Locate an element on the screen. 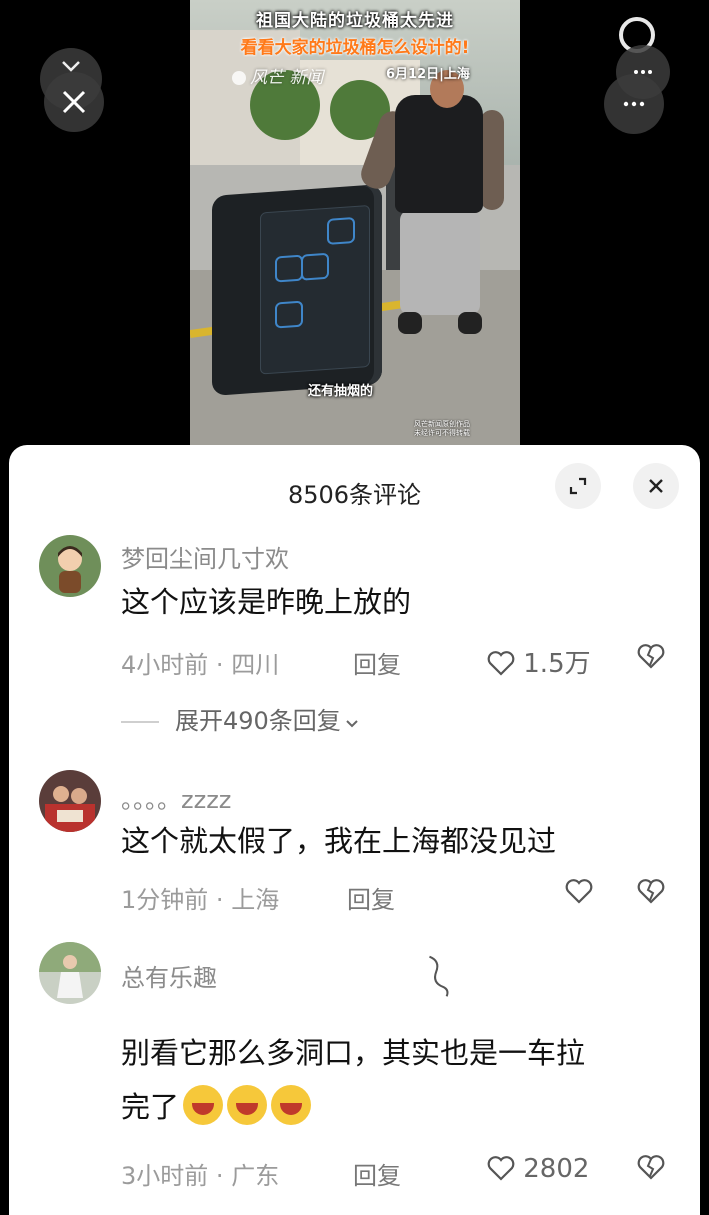  comment-time: 1分钟前 is located at coordinates (165, 900).